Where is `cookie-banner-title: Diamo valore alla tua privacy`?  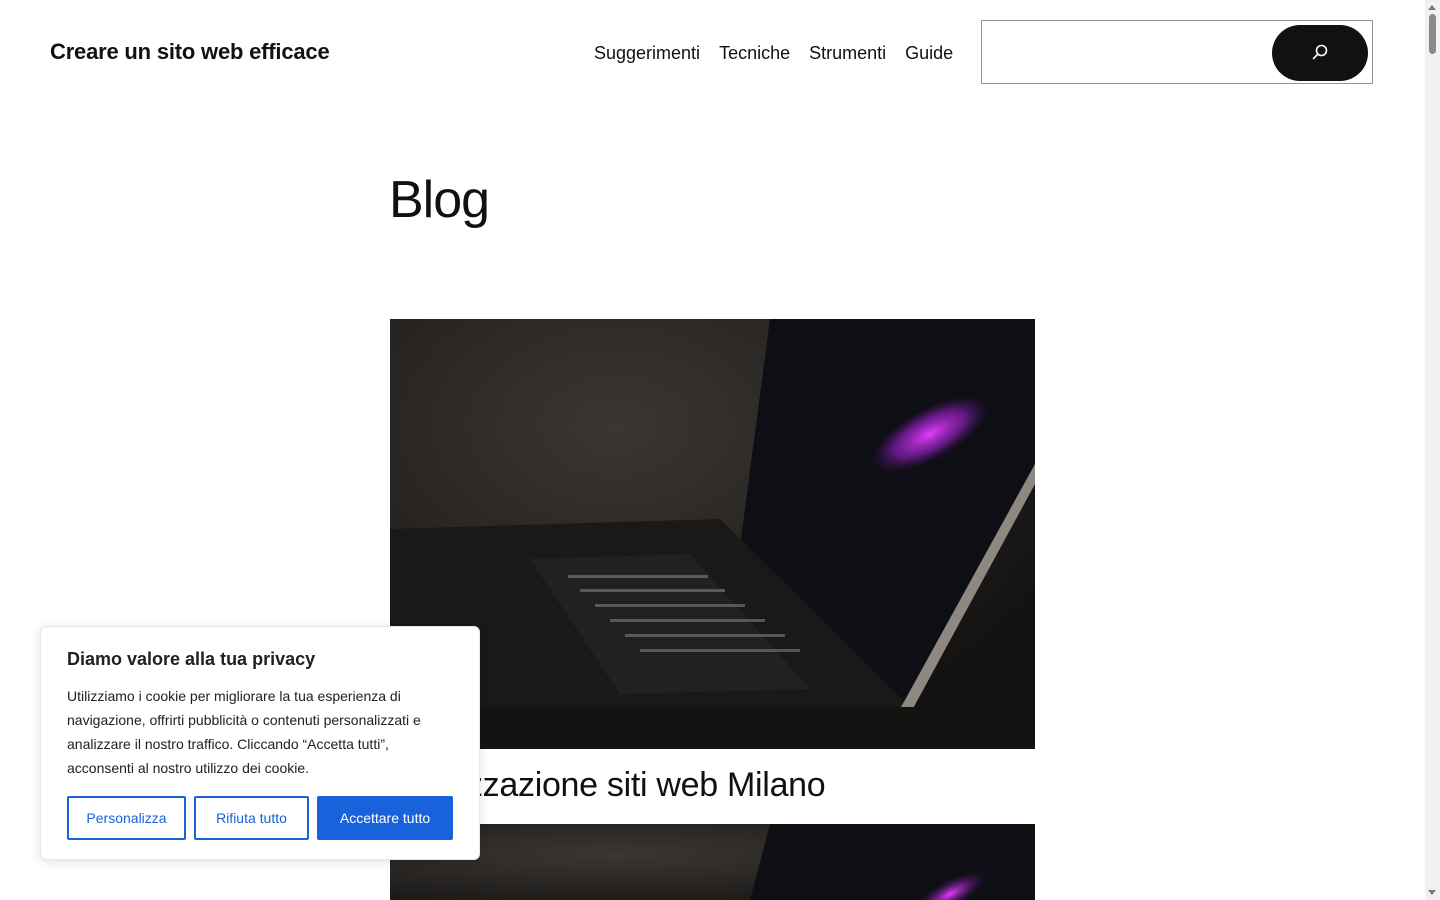 cookie-banner-title: Diamo valore alla tua privacy is located at coordinates (191, 659).